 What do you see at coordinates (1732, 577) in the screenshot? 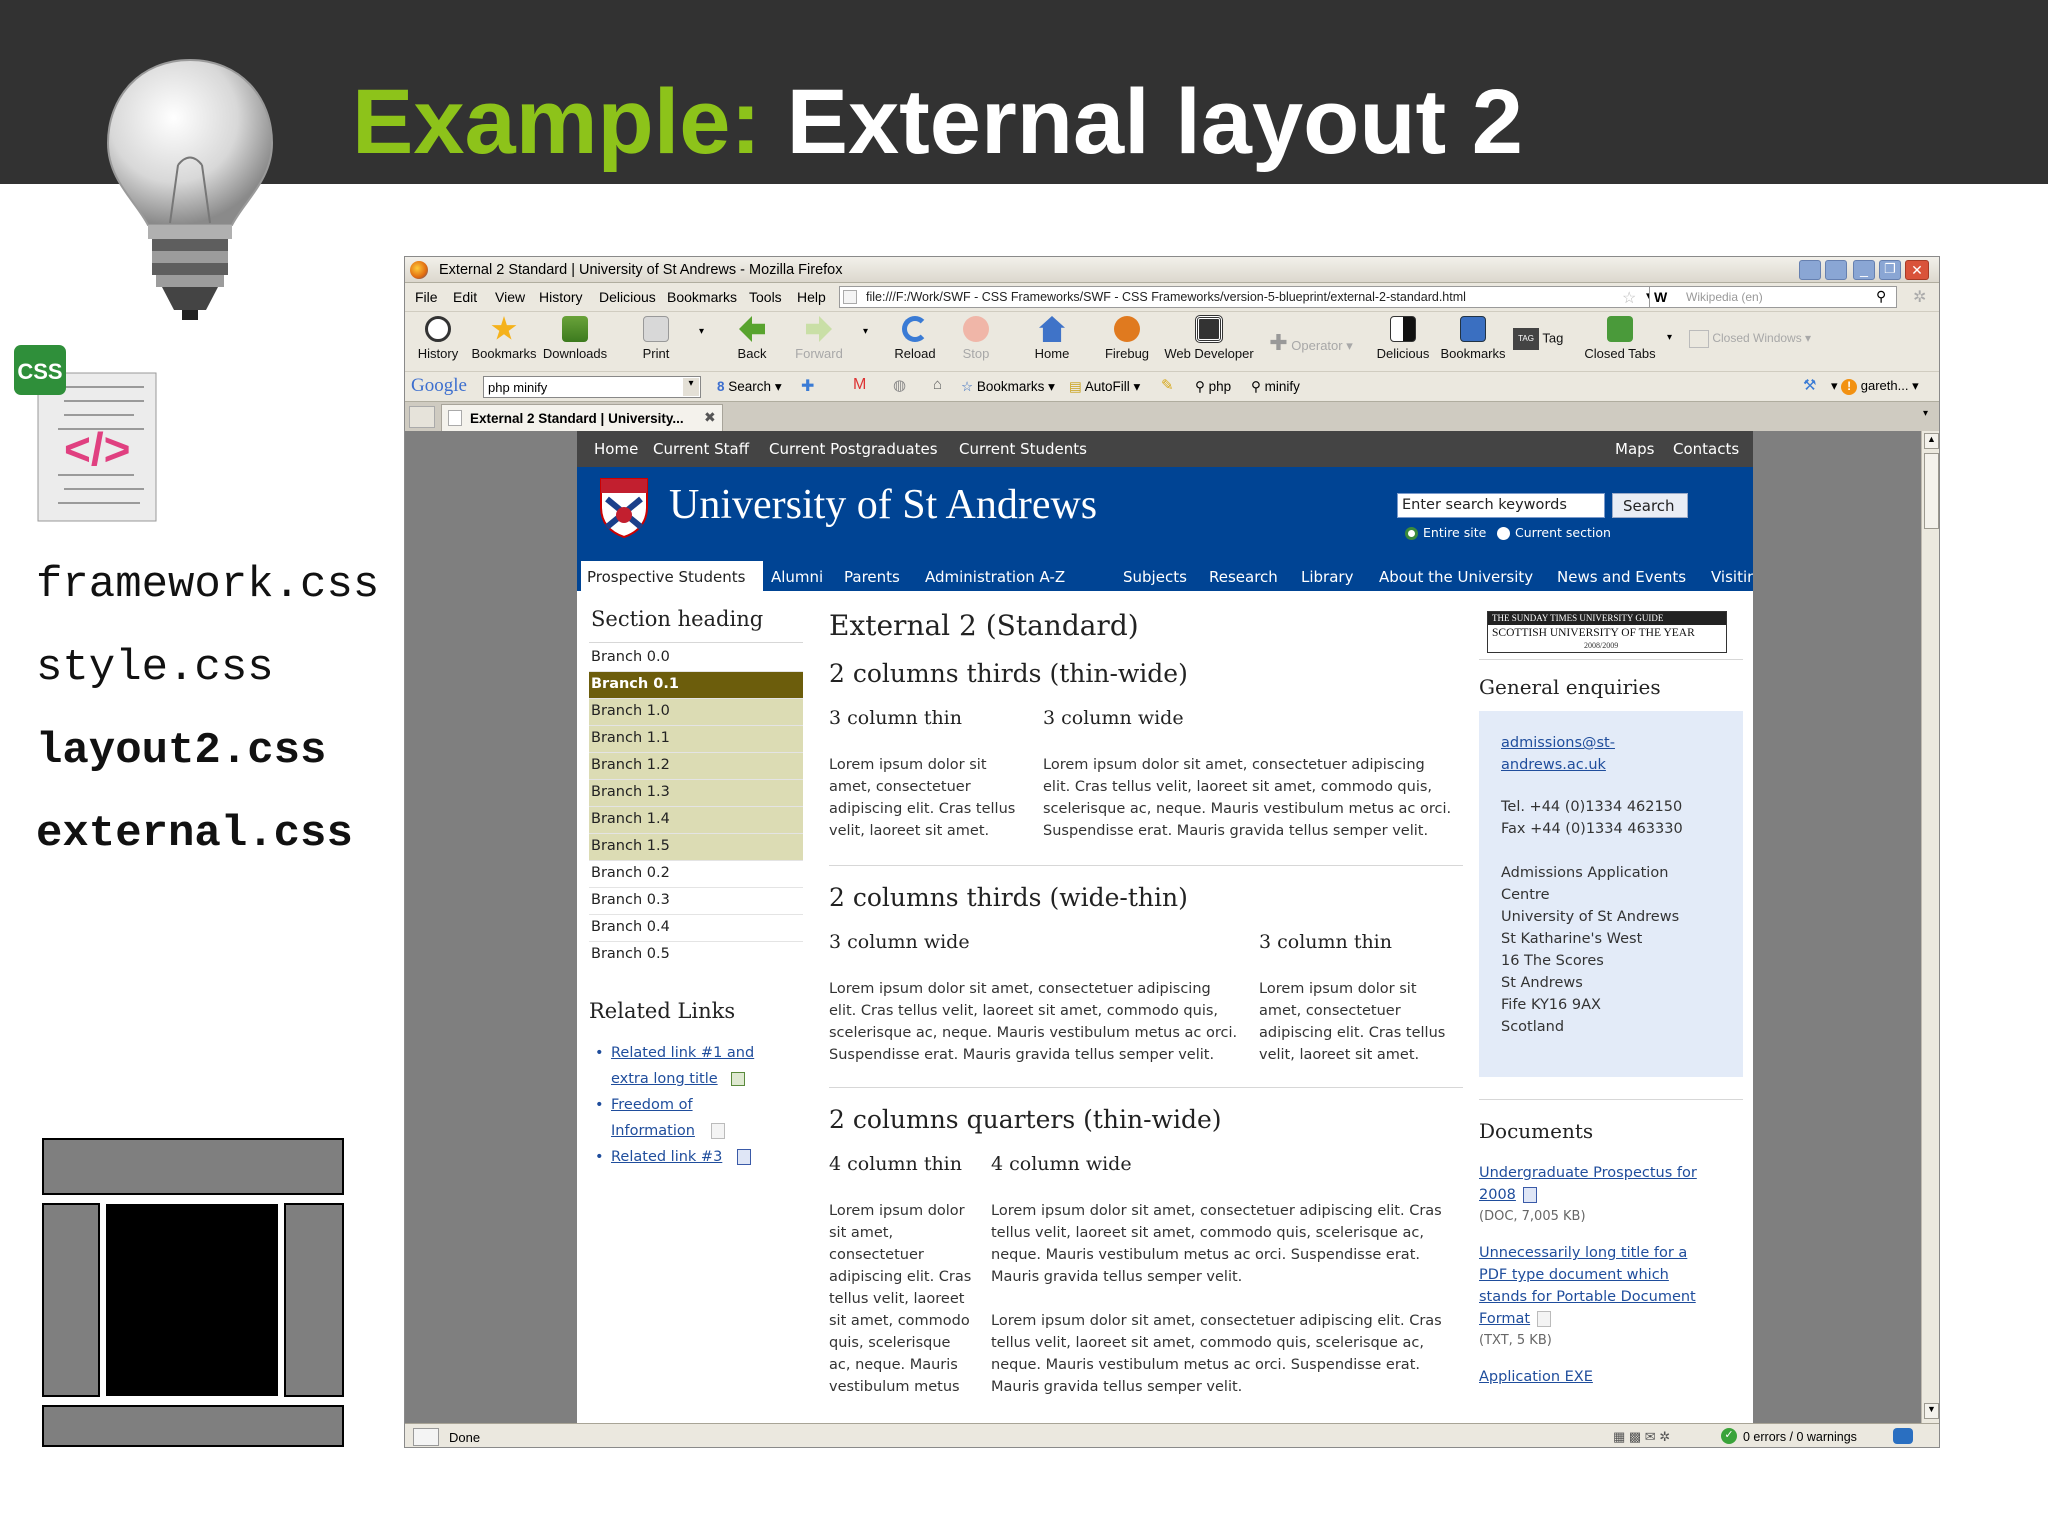
I see `tab-visiting: Visiting` at bounding box center [1732, 577].